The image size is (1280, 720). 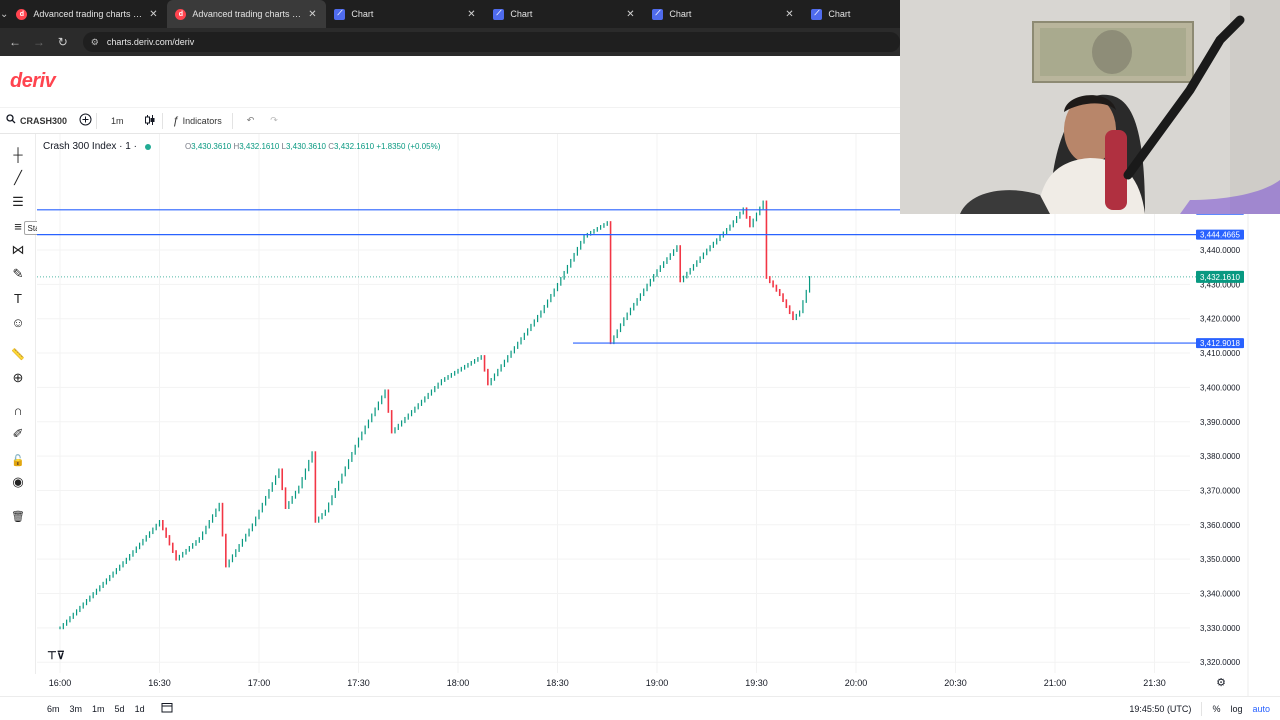 I want to click on function-fx-icon: ƒ, so click(x=175, y=120).